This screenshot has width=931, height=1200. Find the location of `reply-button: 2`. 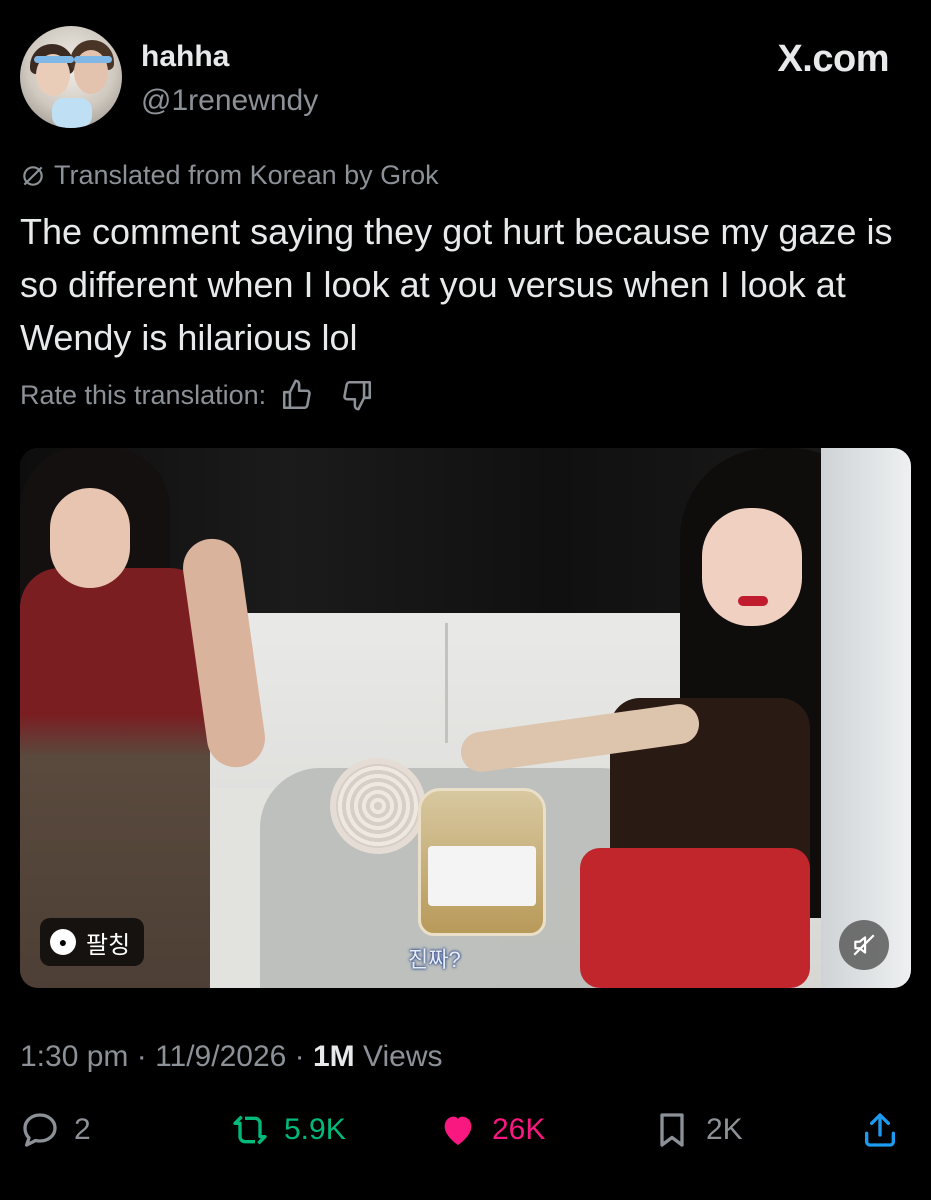

reply-button: 2 is located at coordinates (55, 1130).